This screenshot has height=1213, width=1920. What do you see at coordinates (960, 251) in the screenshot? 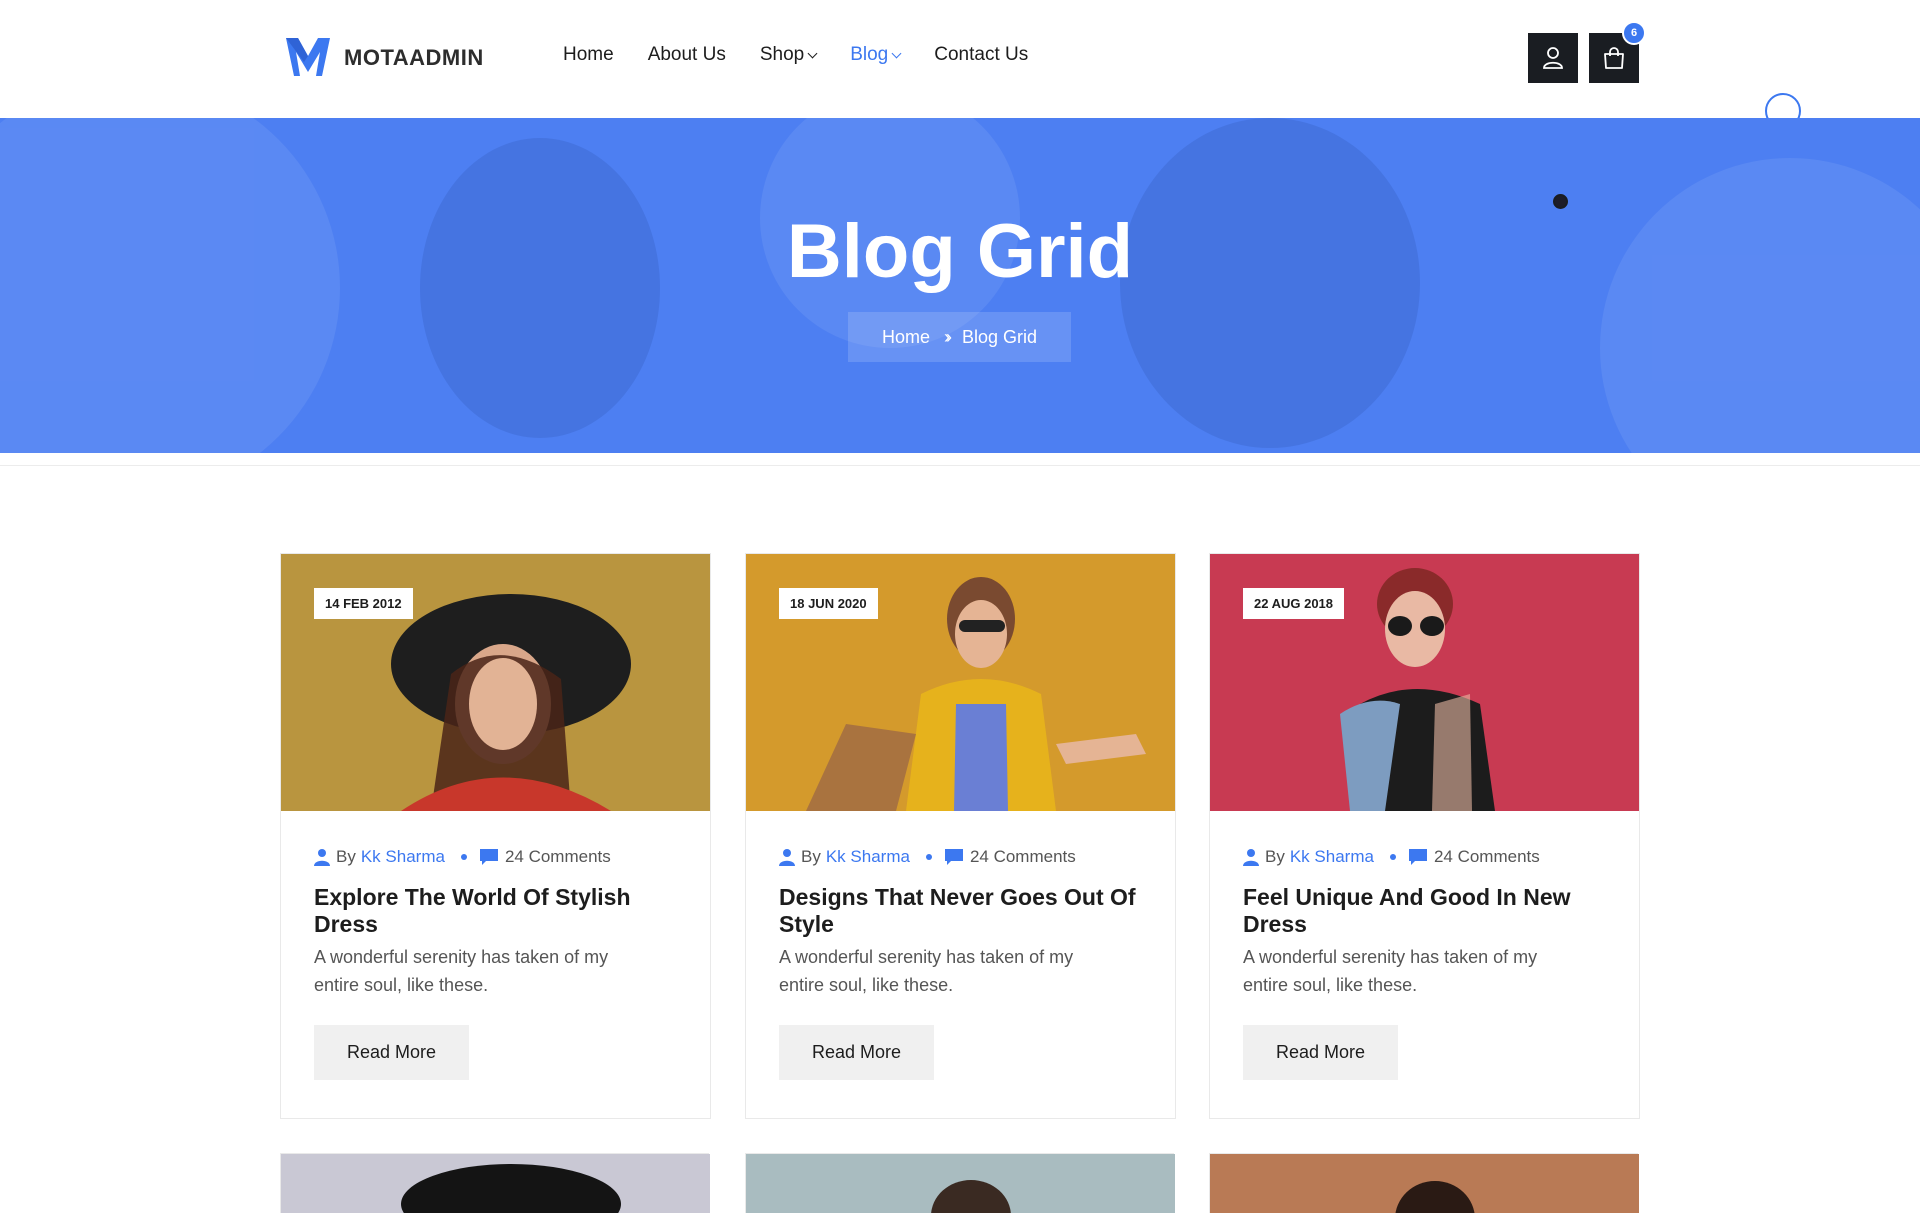
I see `page-title: Blog Grid` at bounding box center [960, 251].